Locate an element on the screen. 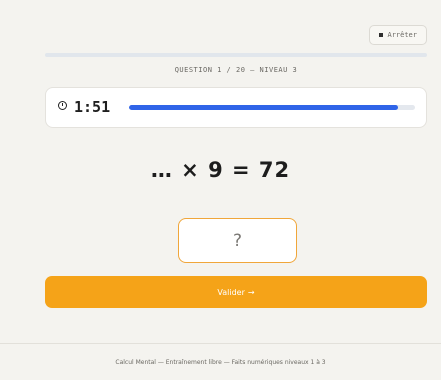 Image resolution: width=441 pixels, height=380 pixels. arrow-right-icon: → is located at coordinates (251, 292).